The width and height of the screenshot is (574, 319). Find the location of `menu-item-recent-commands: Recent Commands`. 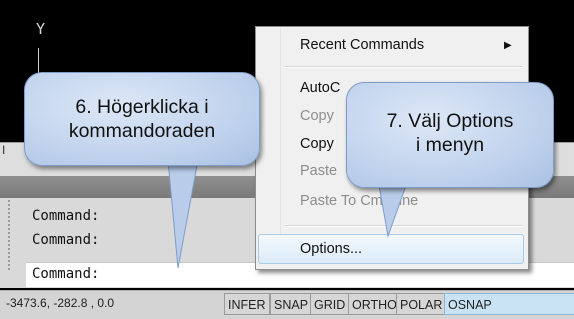

menu-item-recent-commands: Recent Commands is located at coordinates (362, 45).